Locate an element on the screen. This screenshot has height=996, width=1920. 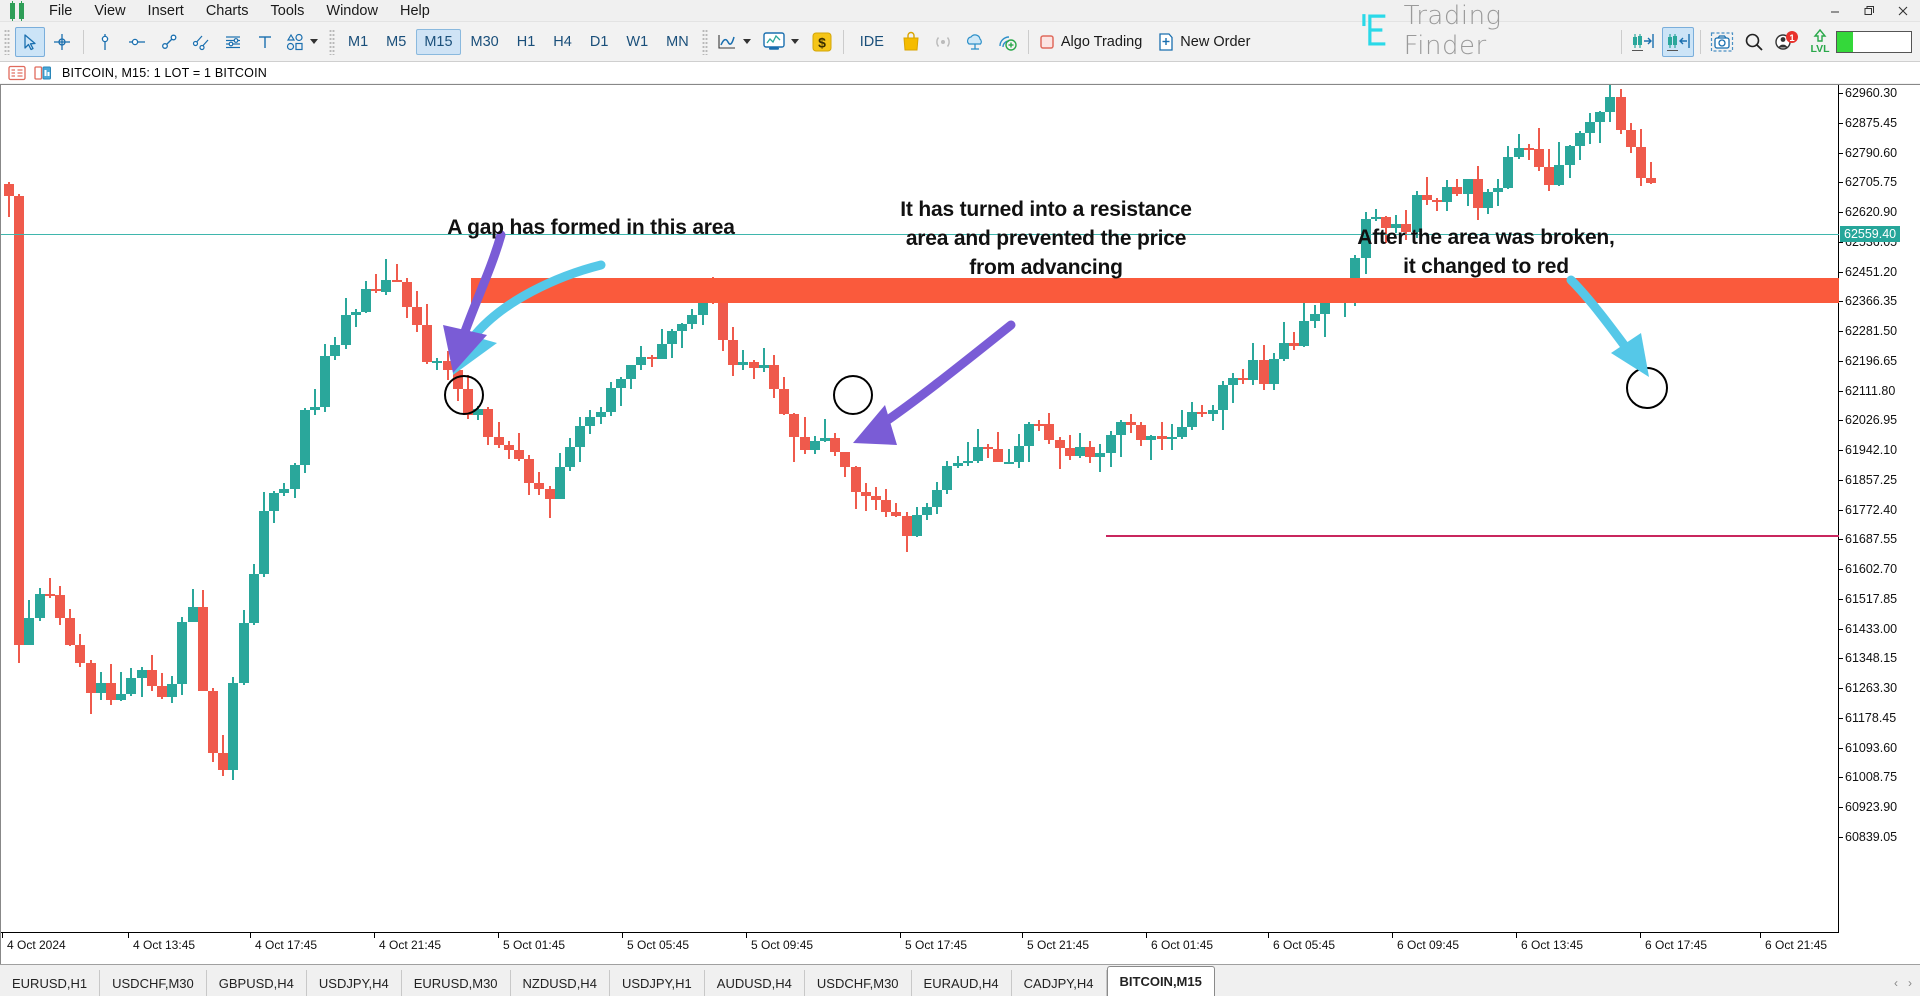
dollar-icon: $ is located at coordinates (822, 42).